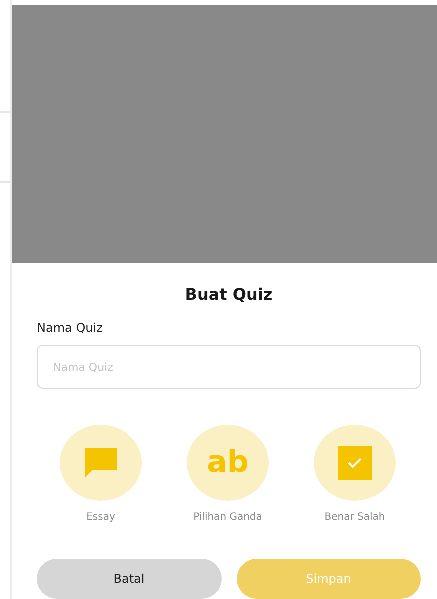 This screenshot has height=599, width=437. What do you see at coordinates (355, 517) in the screenshot?
I see `option-label: Benar Salah` at bounding box center [355, 517].